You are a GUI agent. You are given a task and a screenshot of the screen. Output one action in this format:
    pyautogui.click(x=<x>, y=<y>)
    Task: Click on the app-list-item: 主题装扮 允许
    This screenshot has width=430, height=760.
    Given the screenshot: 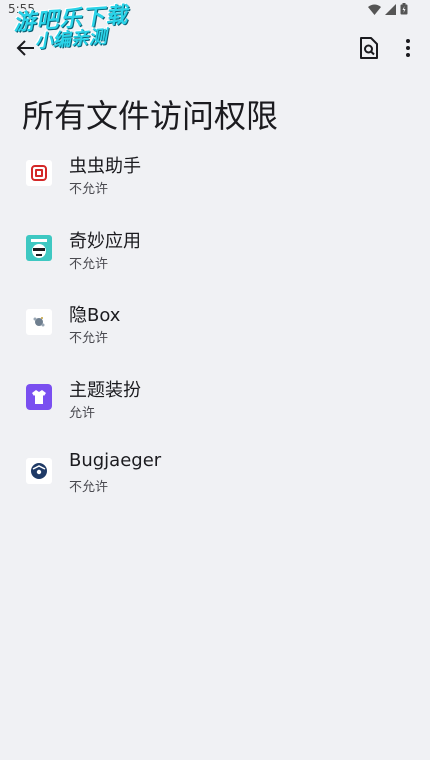 What is the action you would take?
    pyautogui.click(x=215, y=397)
    